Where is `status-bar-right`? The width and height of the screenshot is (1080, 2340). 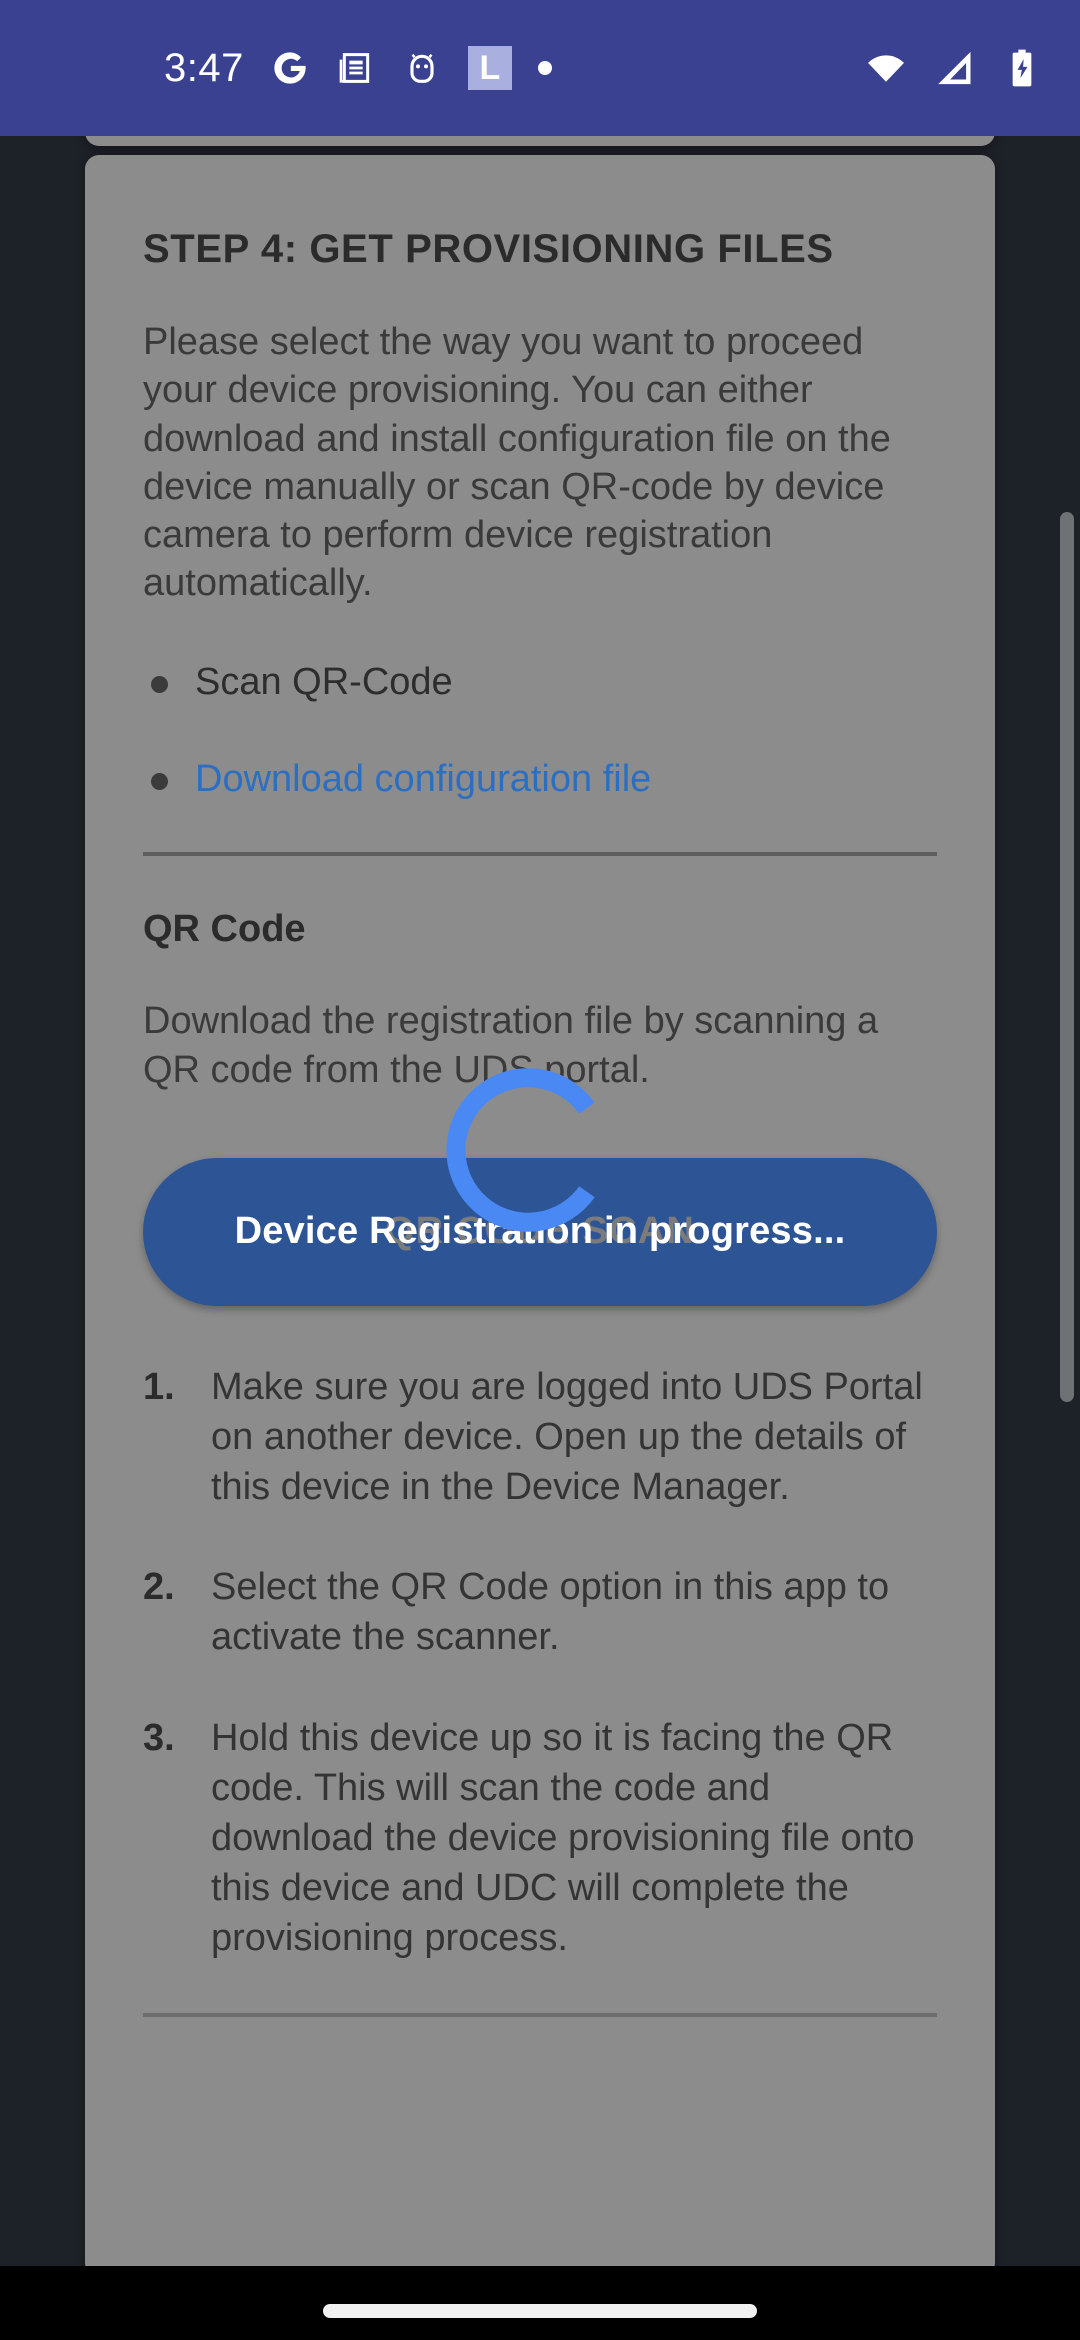
status-bar-right is located at coordinates (954, 68).